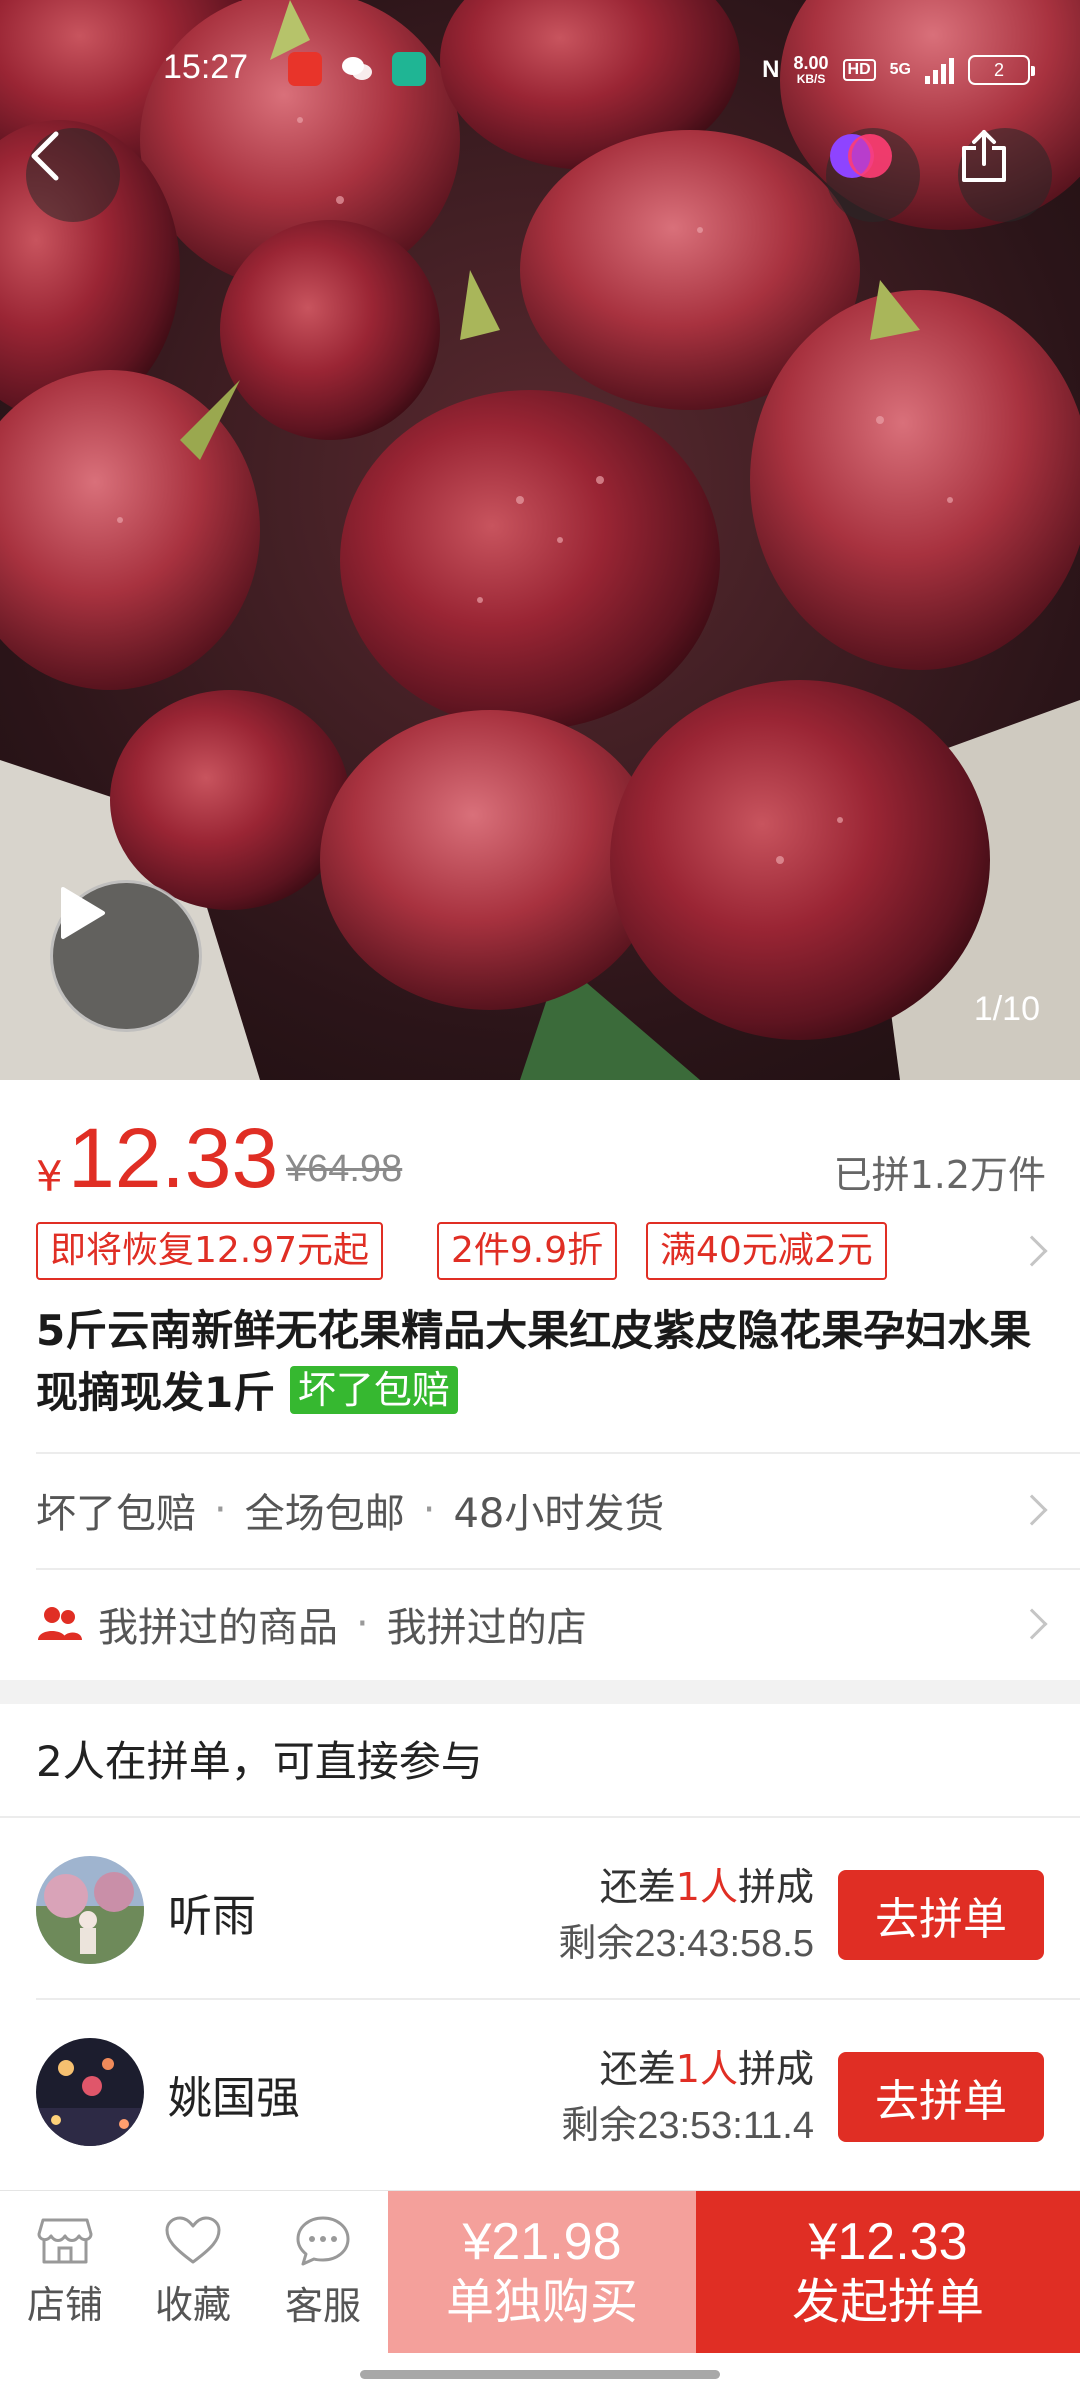 This screenshot has height=2400, width=1080. I want to click on bottom-action-bar: 店铺 收藏 客服 ¥21.98 单独购买 ¥12.33 发起拼单, so click(540, 2271).